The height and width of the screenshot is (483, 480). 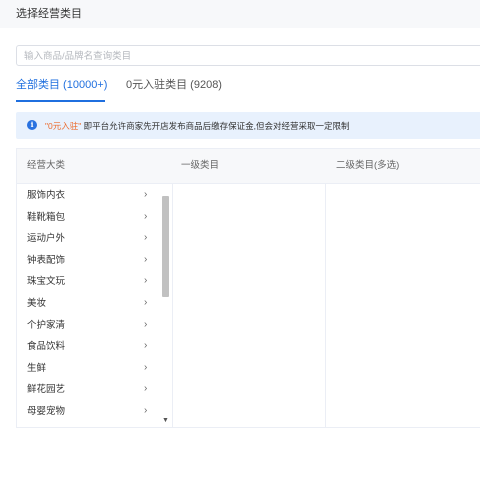 What do you see at coordinates (166, 305) in the screenshot?
I see `category-scrollbar: ▼` at bounding box center [166, 305].